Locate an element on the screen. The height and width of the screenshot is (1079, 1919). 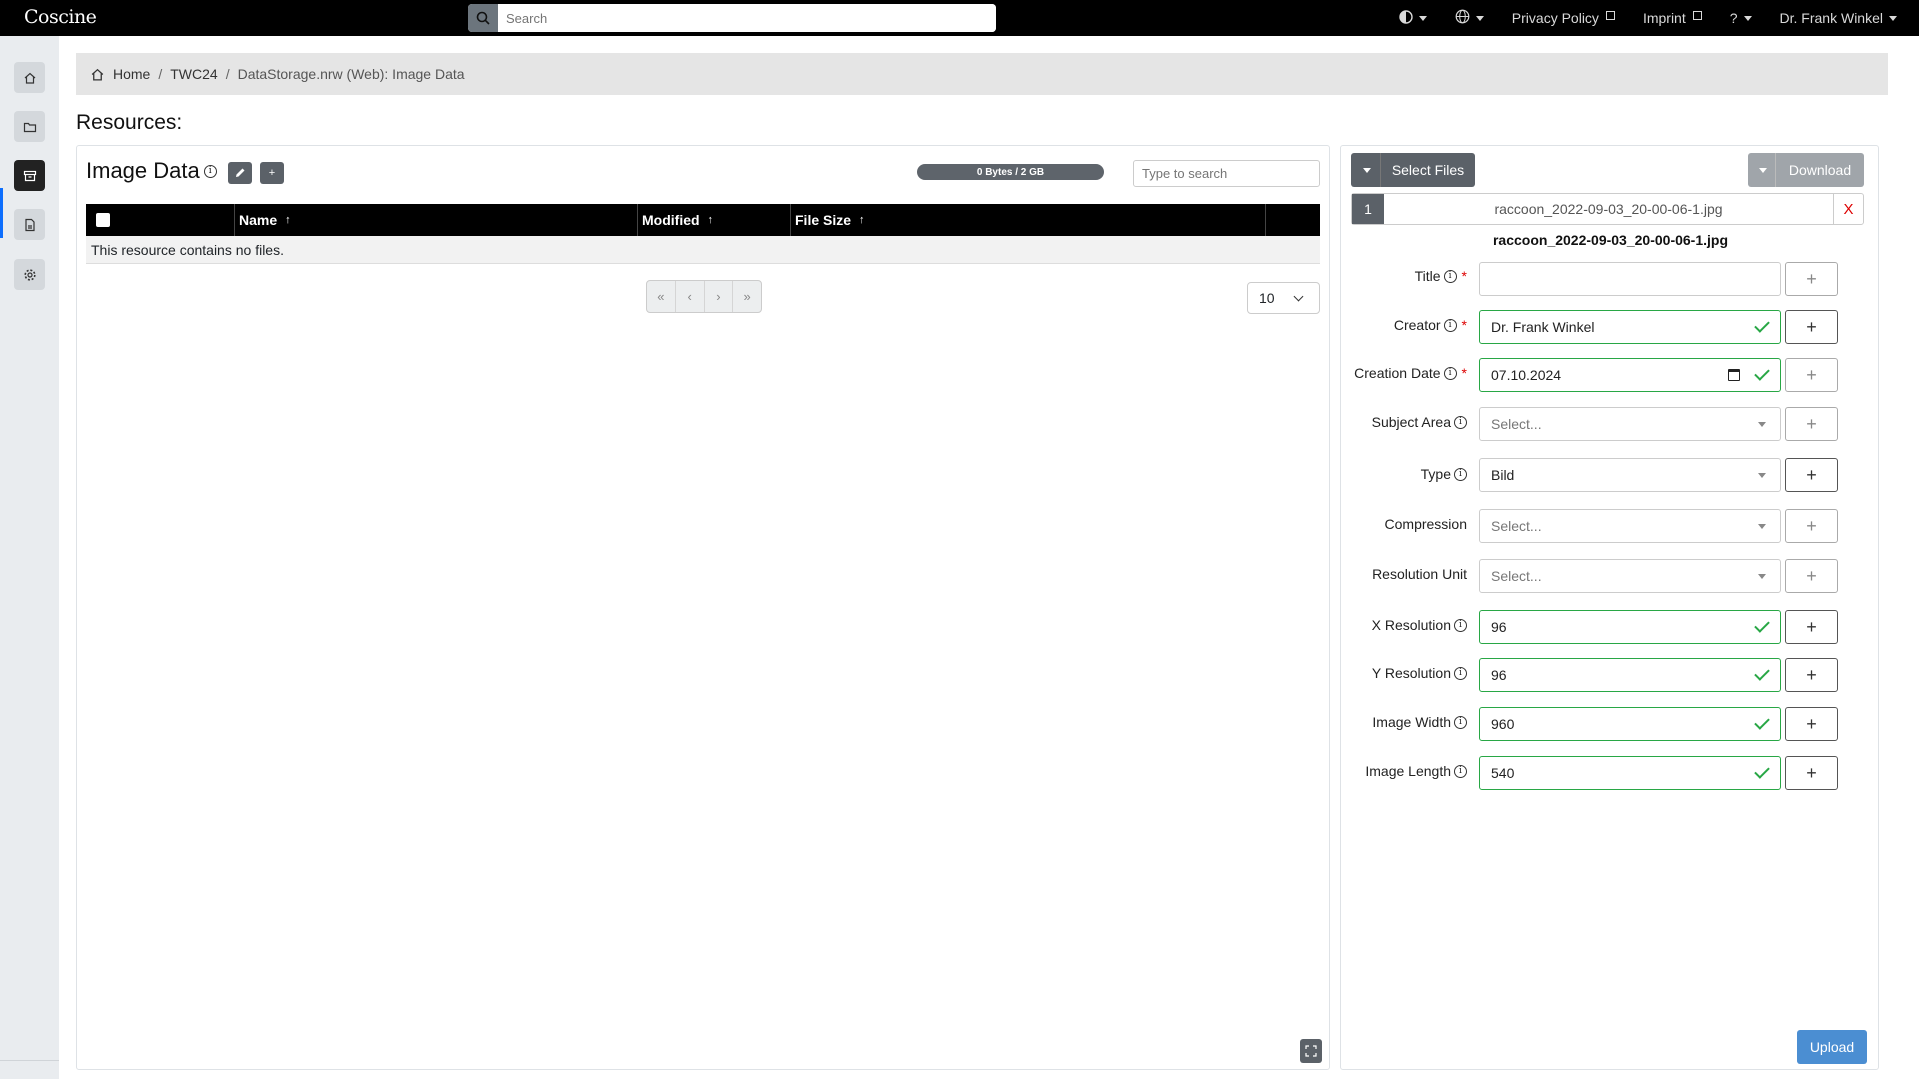
imprint-link: Imprint is located at coordinates (1672, 18).